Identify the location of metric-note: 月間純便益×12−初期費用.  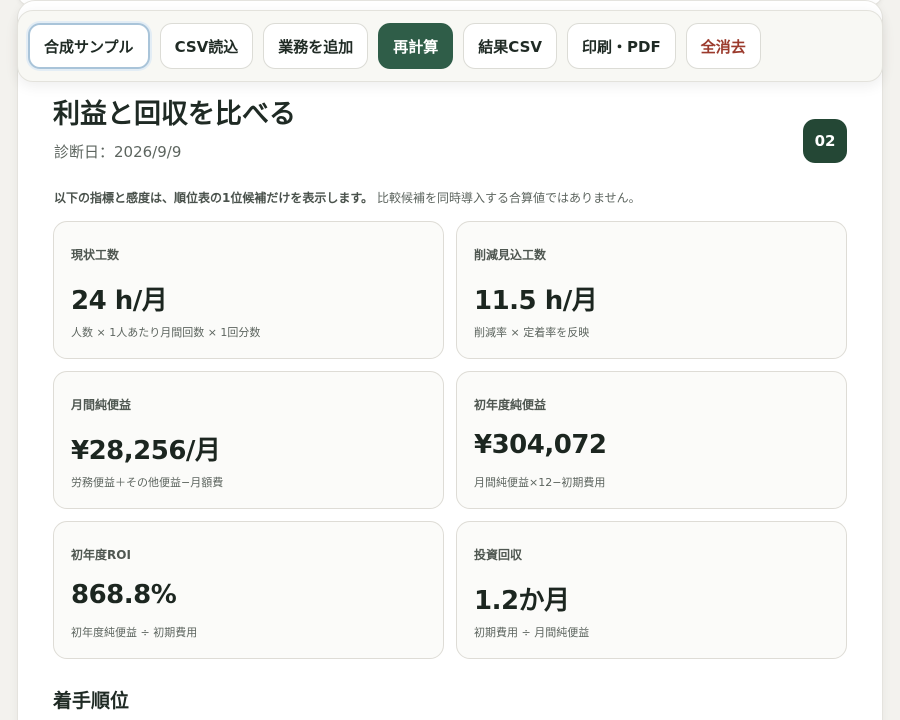
(540, 482).